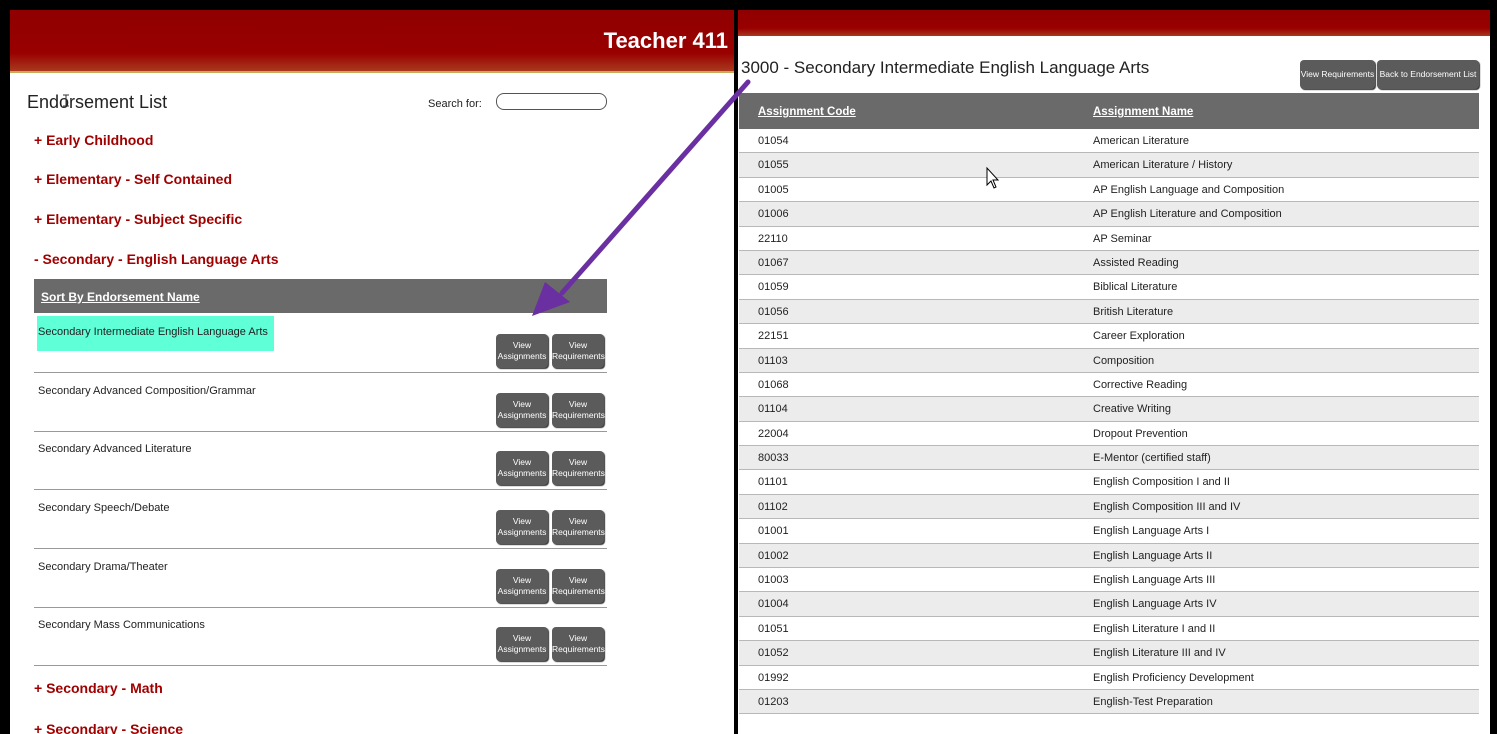 This screenshot has height=734, width=1497. Describe the element at coordinates (1159, 653) in the screenshot. I see `assignment-name-cell: English Literature III and IV` at that location.